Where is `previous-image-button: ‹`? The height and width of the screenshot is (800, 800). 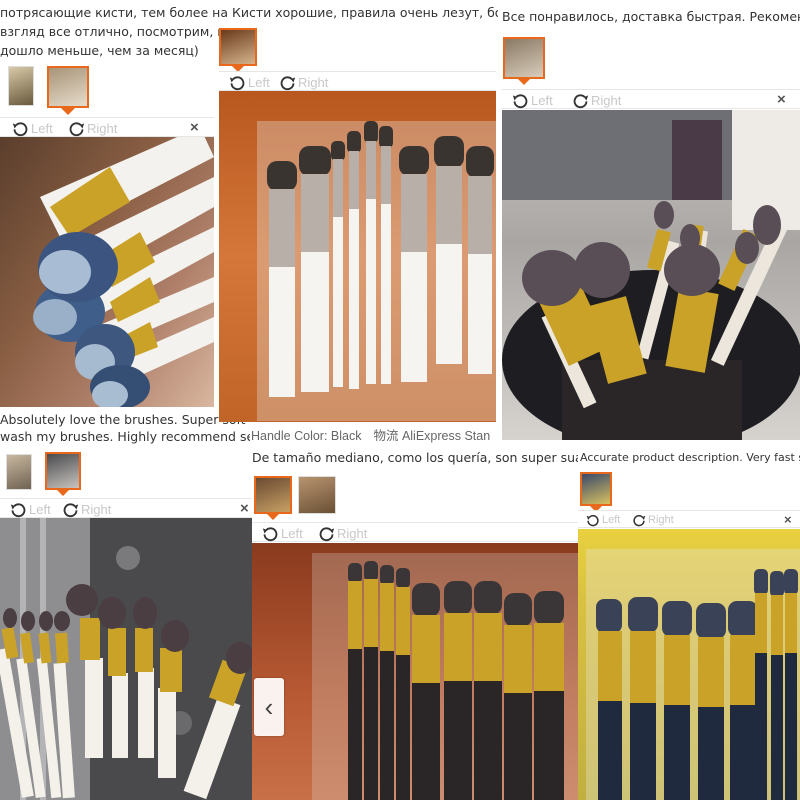
previous-image-button: ‹ is located at coordinates (269, 707).